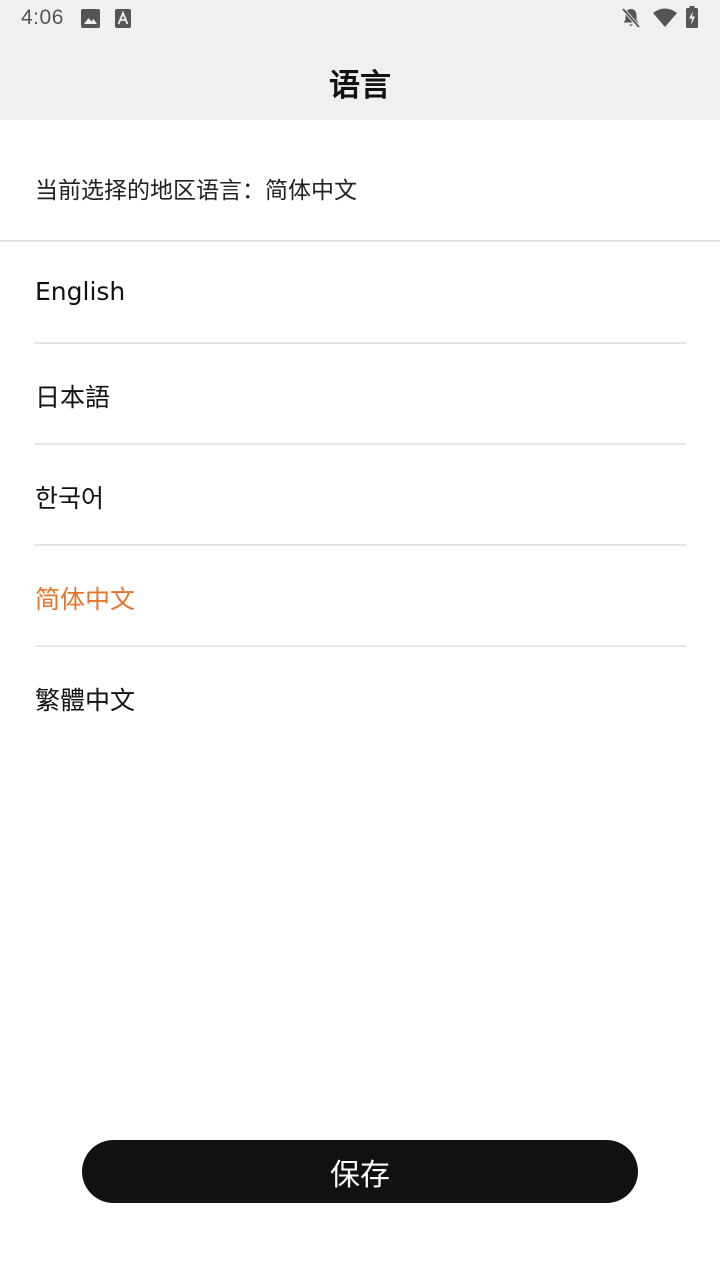 The width and height of the screenshot is (720, 1280). I want to click on page-title: 语言, so click(360, 86).